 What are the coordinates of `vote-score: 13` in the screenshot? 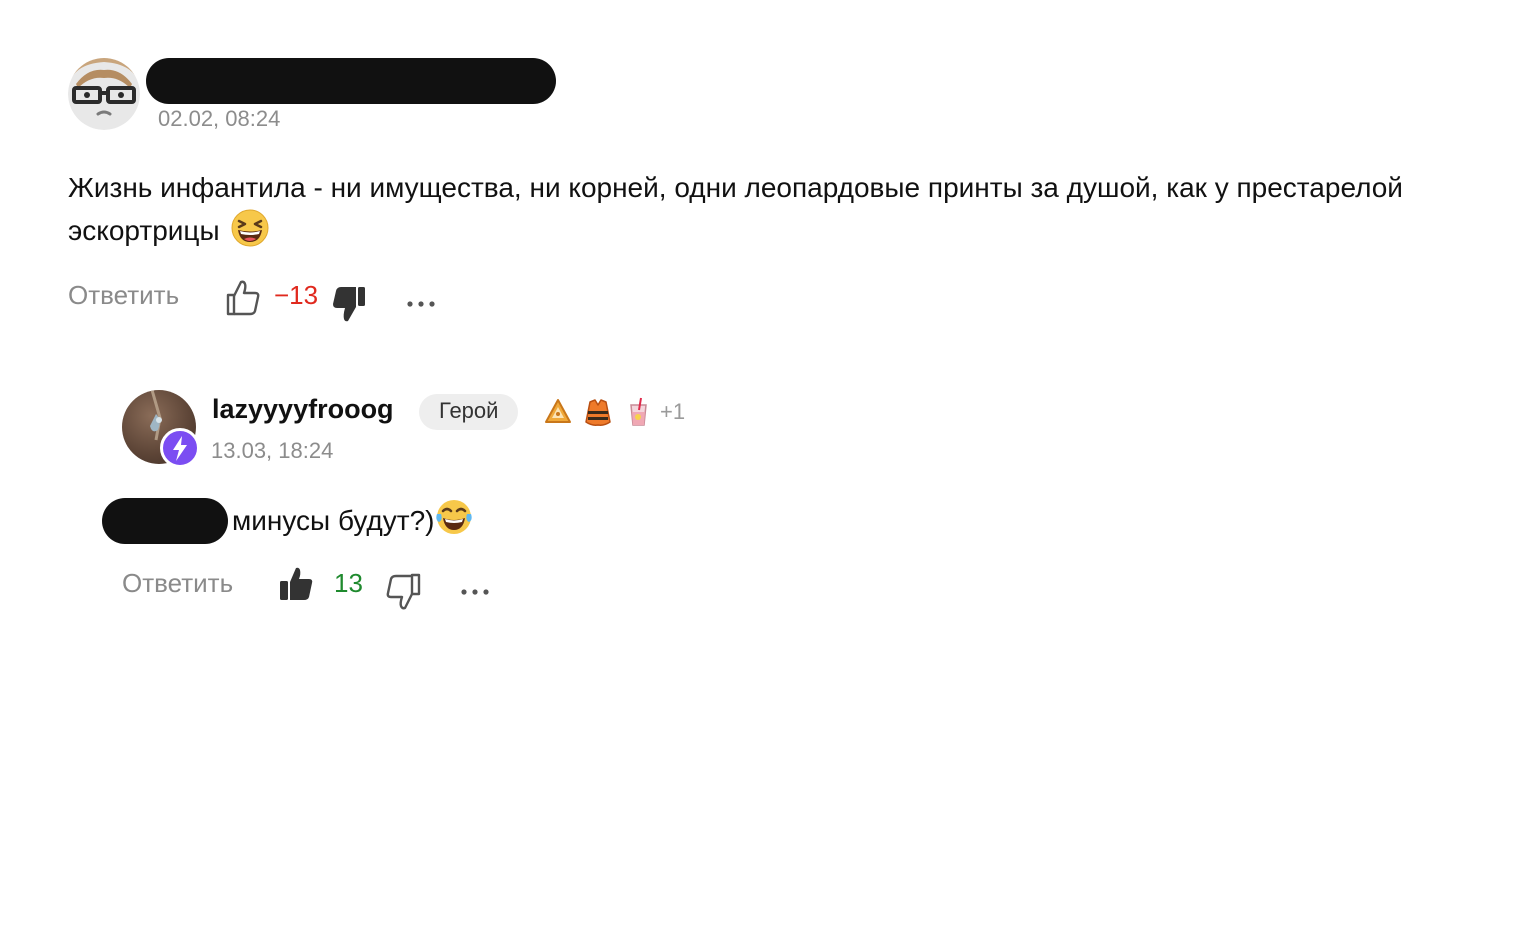 It's located at (348, 583).